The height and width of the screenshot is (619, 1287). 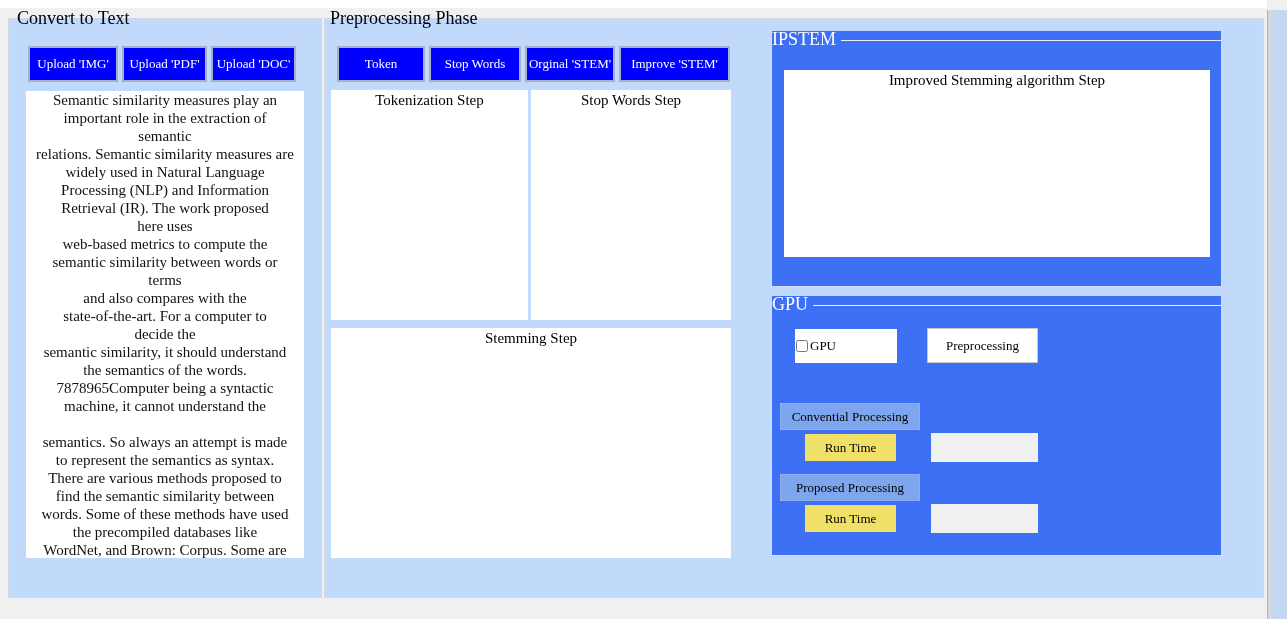 I want to click on panel-title: IPSTEM, so click(x=804, y=39).